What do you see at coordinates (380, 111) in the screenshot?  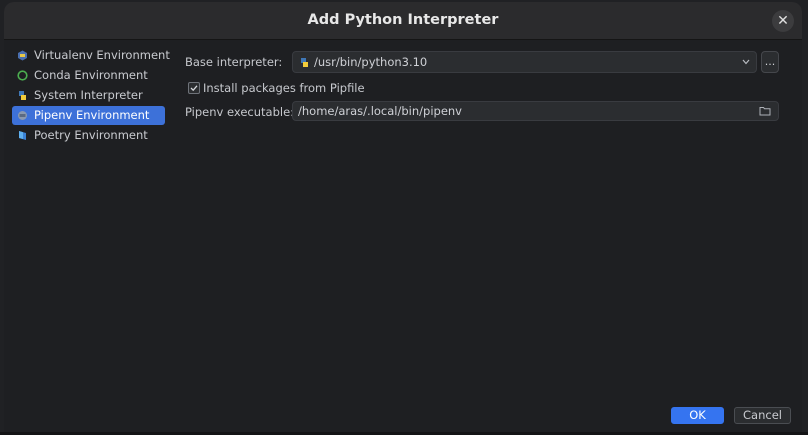 I see `pipenv-executable-value: /home/aras/.local/bin/pipenv` at bounding box center [380, 111].